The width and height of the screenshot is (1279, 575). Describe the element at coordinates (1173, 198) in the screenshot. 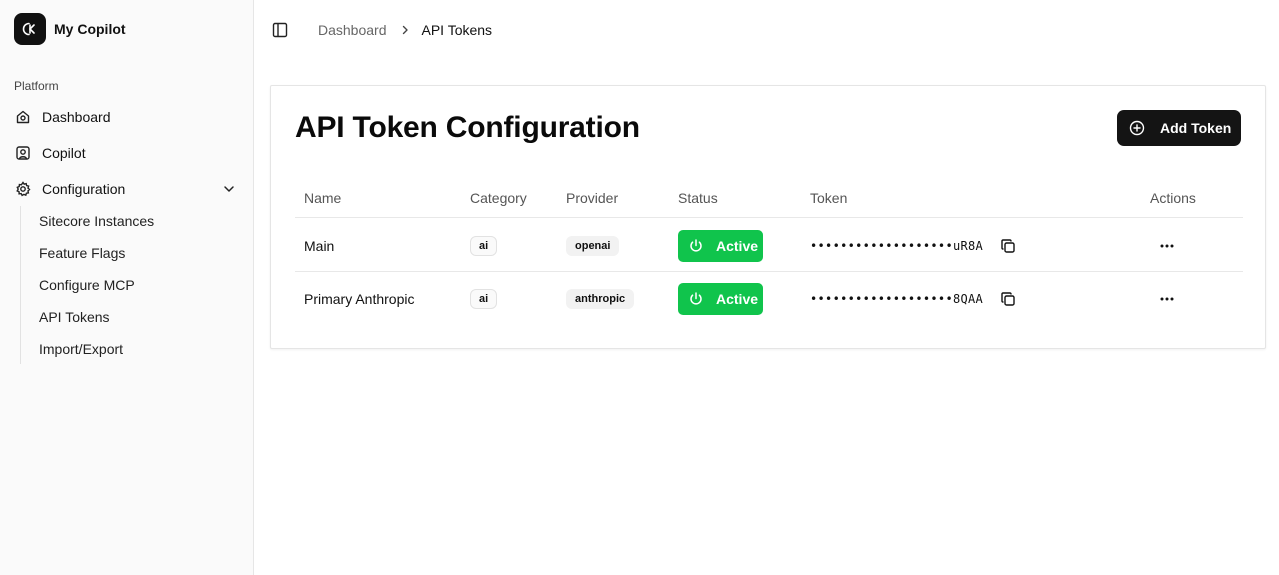

I see `column-header-actions: Actions` at that location.